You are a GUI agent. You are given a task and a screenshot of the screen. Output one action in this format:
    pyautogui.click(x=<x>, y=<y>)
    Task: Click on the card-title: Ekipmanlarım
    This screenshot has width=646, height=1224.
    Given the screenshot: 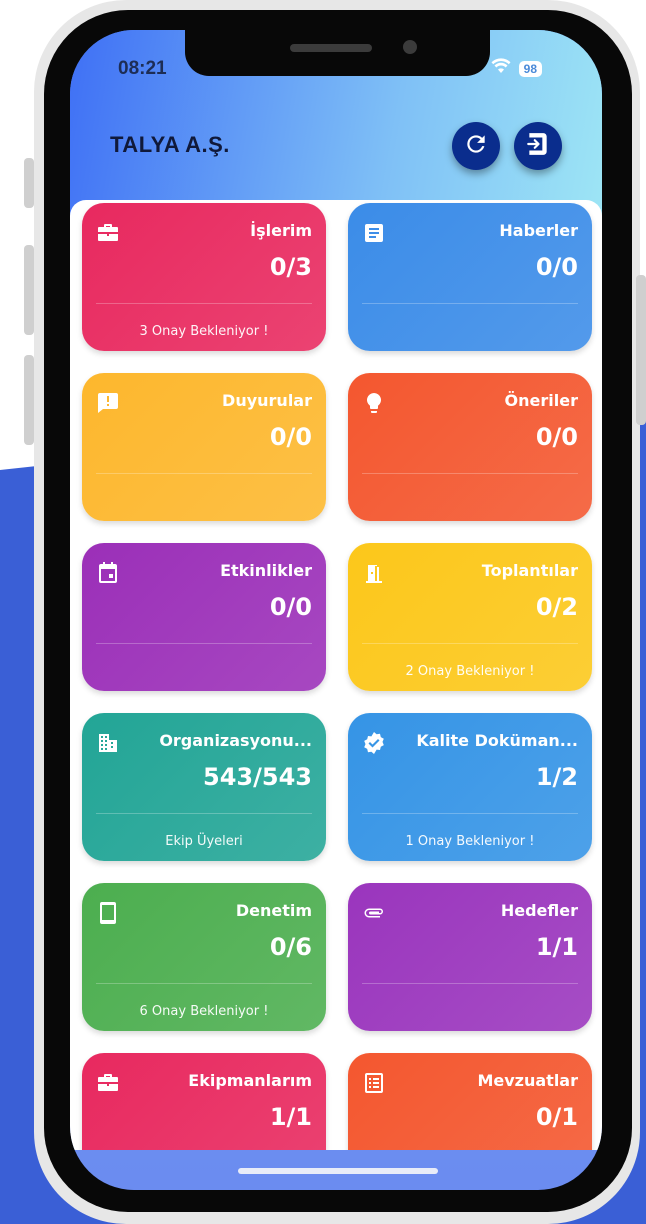 What is the action you would take?
    pyautogui.click(x=250, y=1080)
    